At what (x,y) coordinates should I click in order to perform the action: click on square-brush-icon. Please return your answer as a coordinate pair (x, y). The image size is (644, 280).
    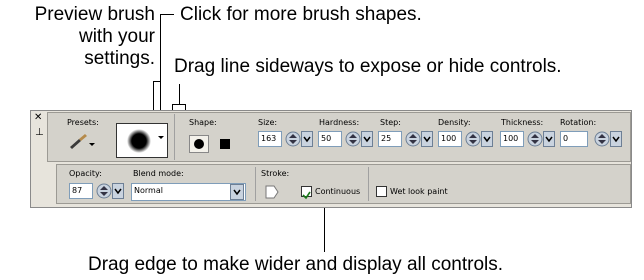
    Looking at the image, I should click on (225, 144).